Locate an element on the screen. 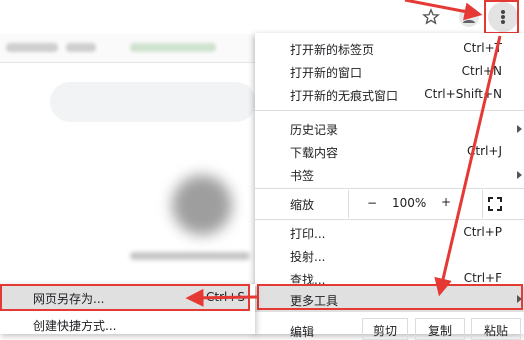 This screenshot has width=524, height=340. menu-item-new-tab: 打开新的标签页 Ctrl+T is located at coordinates (389, 48).